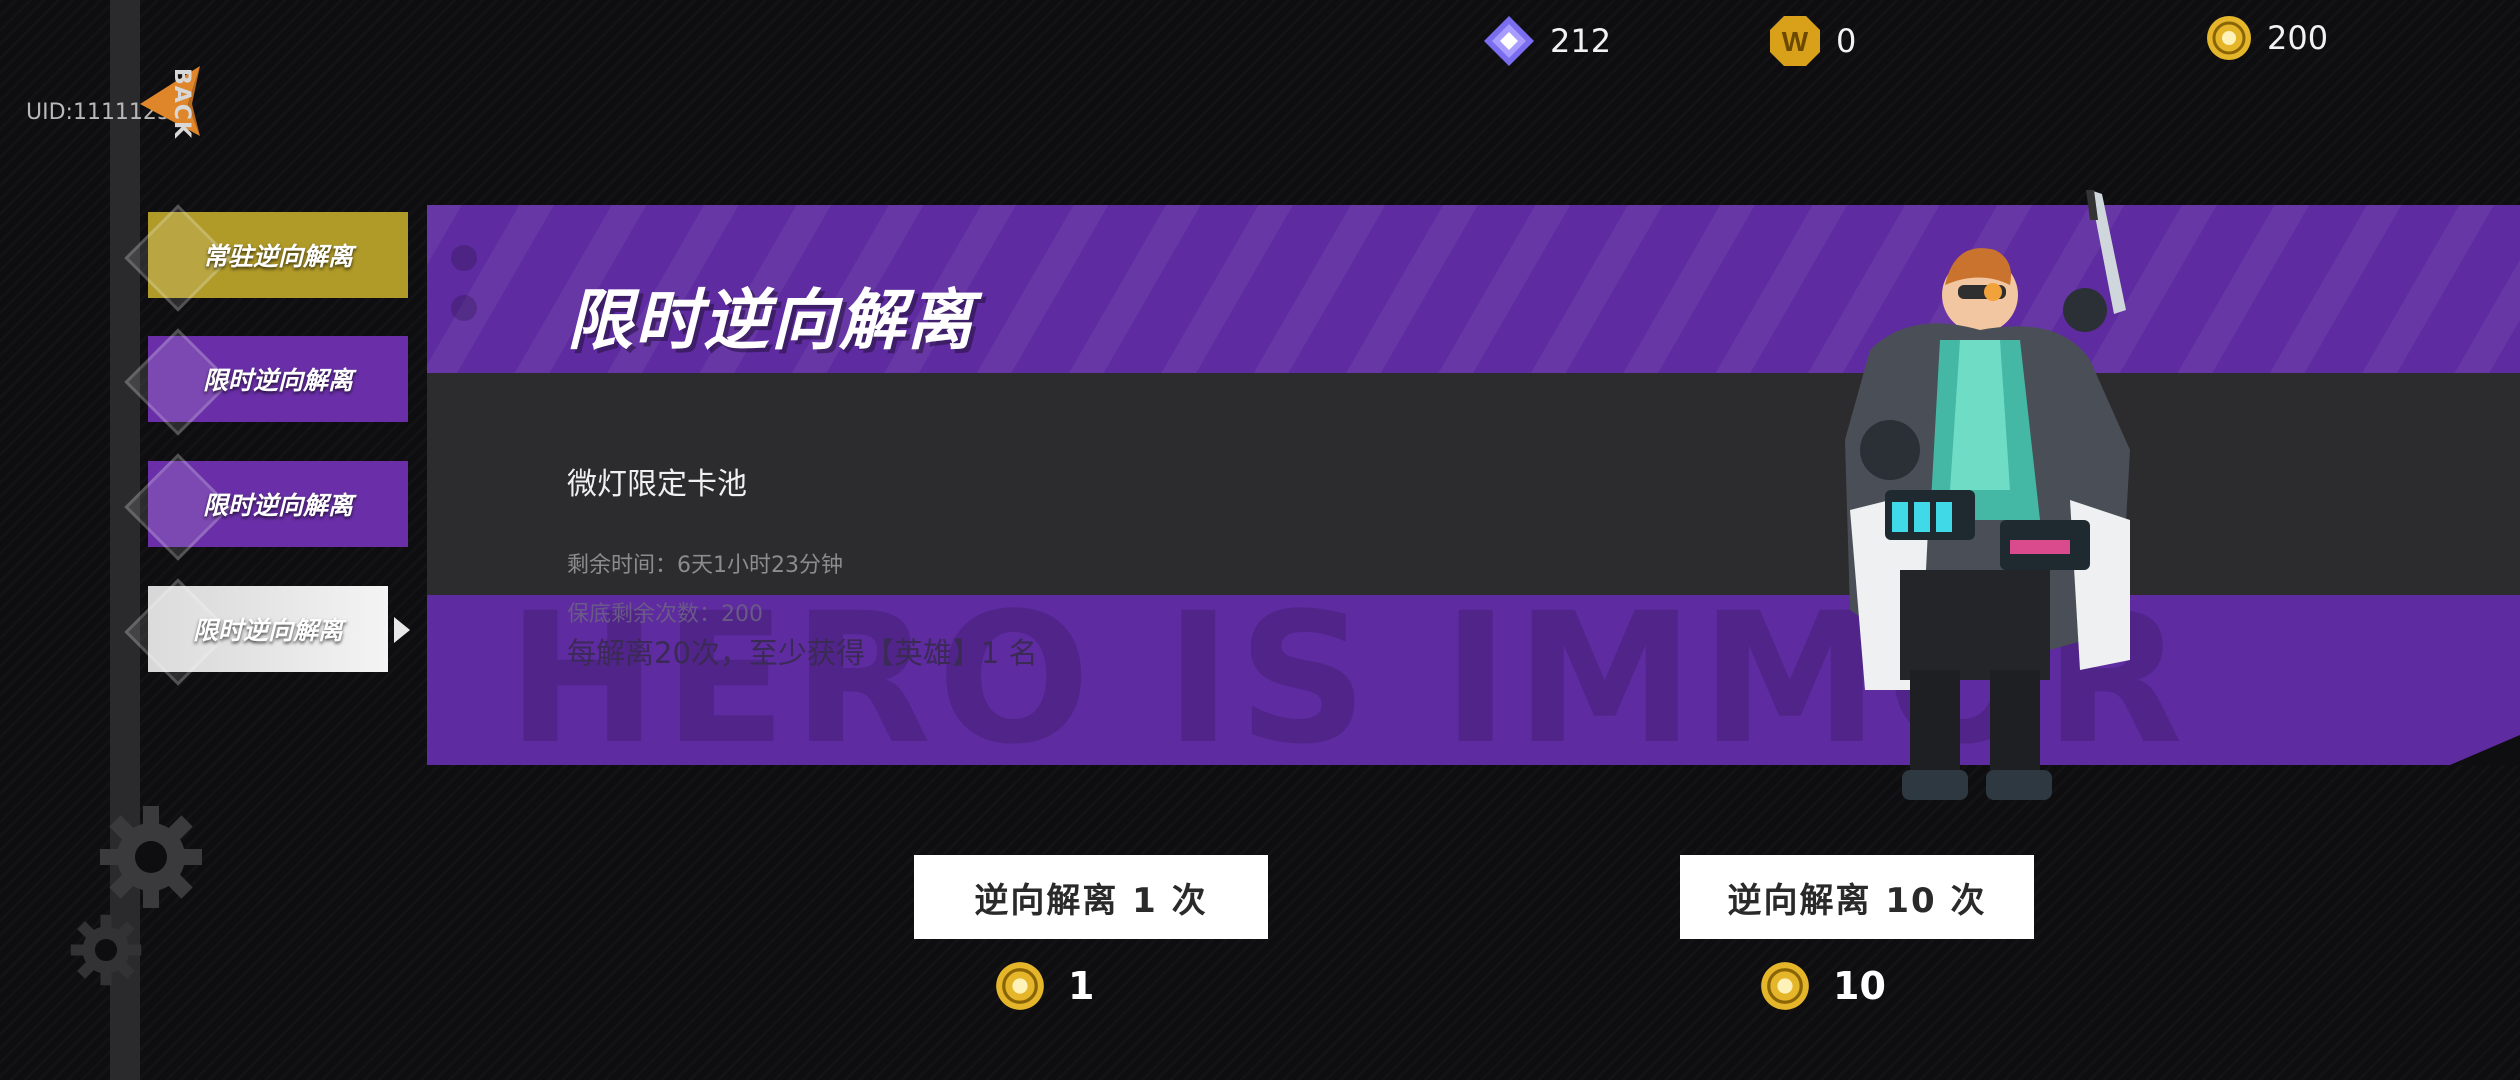  I want to click on banner-title: 限时逆向解离, so click(771, 320).